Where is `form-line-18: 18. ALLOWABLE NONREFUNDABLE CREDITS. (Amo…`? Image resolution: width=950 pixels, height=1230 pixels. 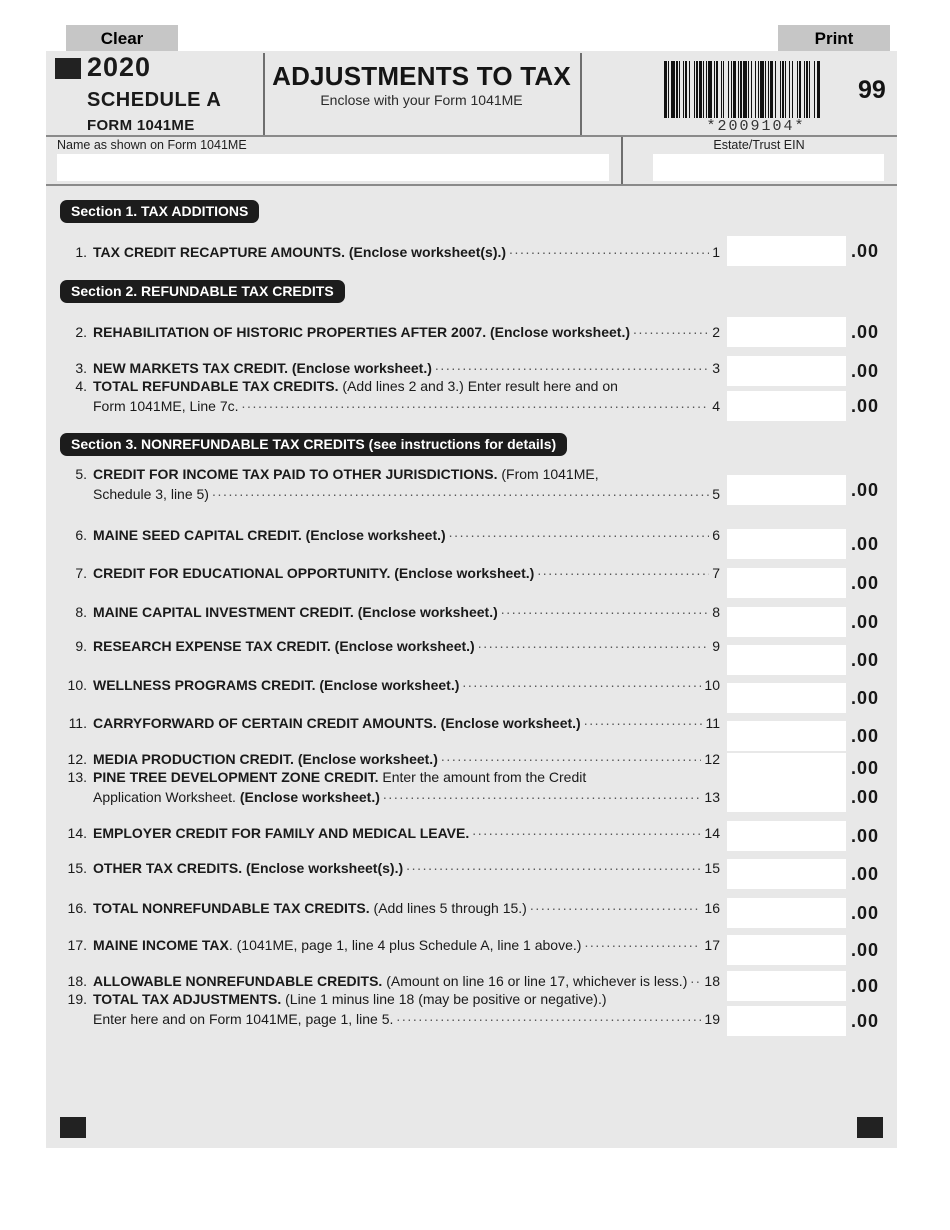
form-line-18: 18. ALLOWABLE NONREFUNDABLE CREDITS. (Amo… is located at coordinates (390, 981).